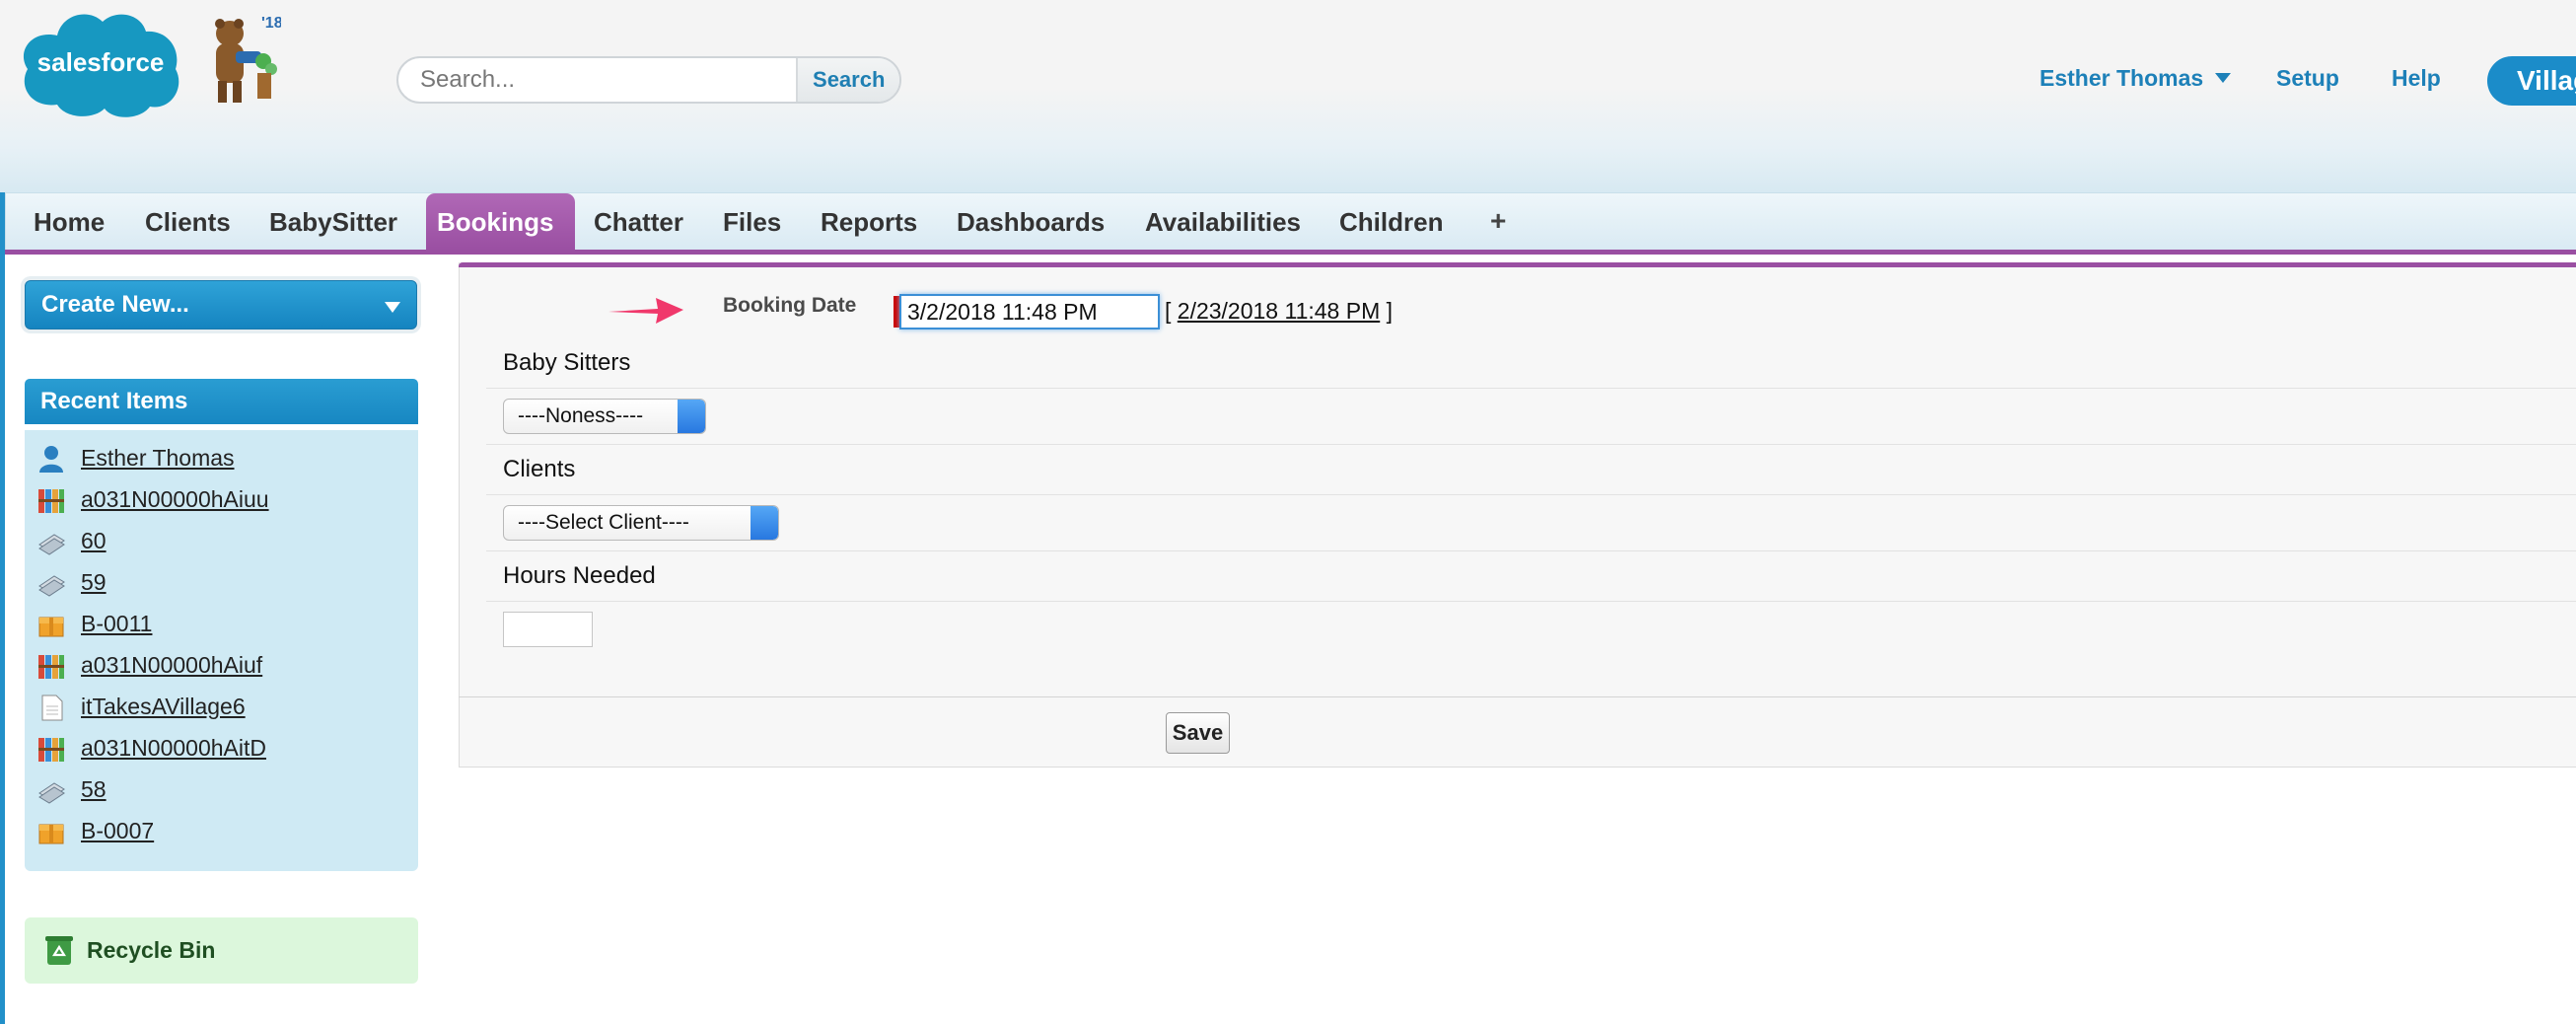 The width and height of the screenshot is (2576, 1024). What do you see at coordinates (548, 629) in the screenshot?
I see `hours-needed-input` at bounding box center [548, 629].